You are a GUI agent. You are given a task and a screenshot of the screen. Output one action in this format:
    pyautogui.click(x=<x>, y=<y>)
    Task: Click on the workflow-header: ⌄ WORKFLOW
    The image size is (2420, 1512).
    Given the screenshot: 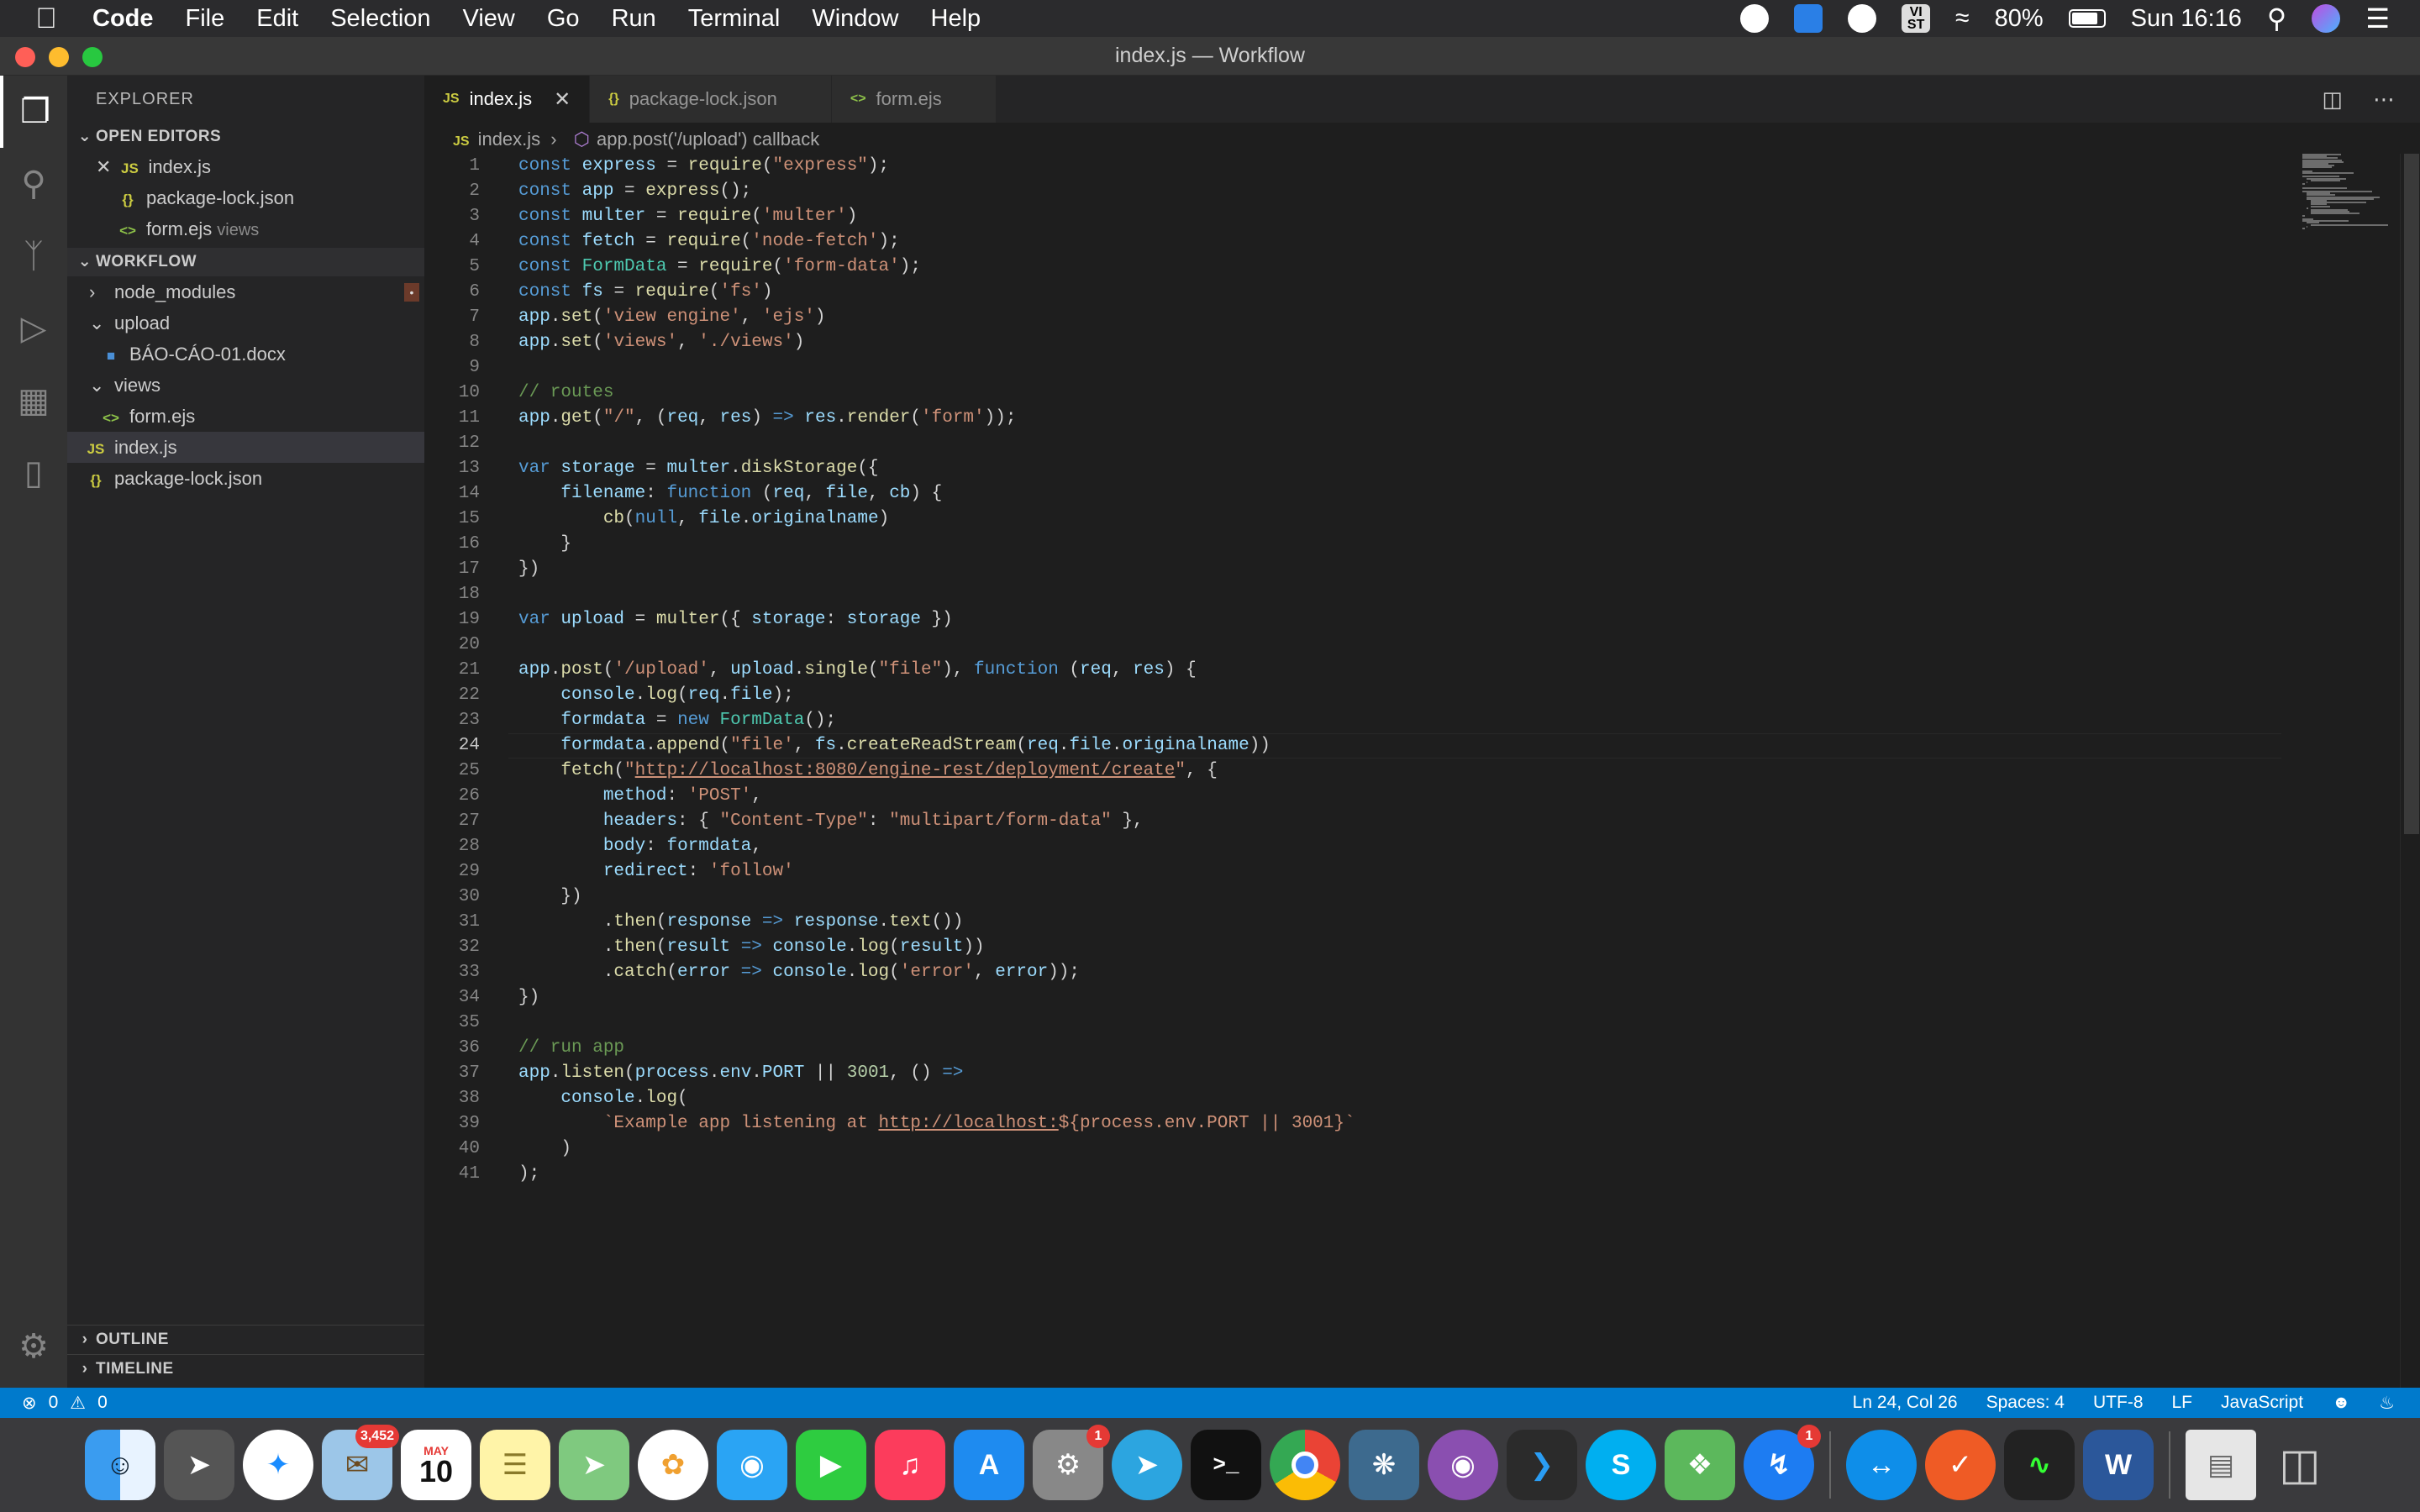 What is the action you would take?
    pyautogui.click(x=246, y=262)
    